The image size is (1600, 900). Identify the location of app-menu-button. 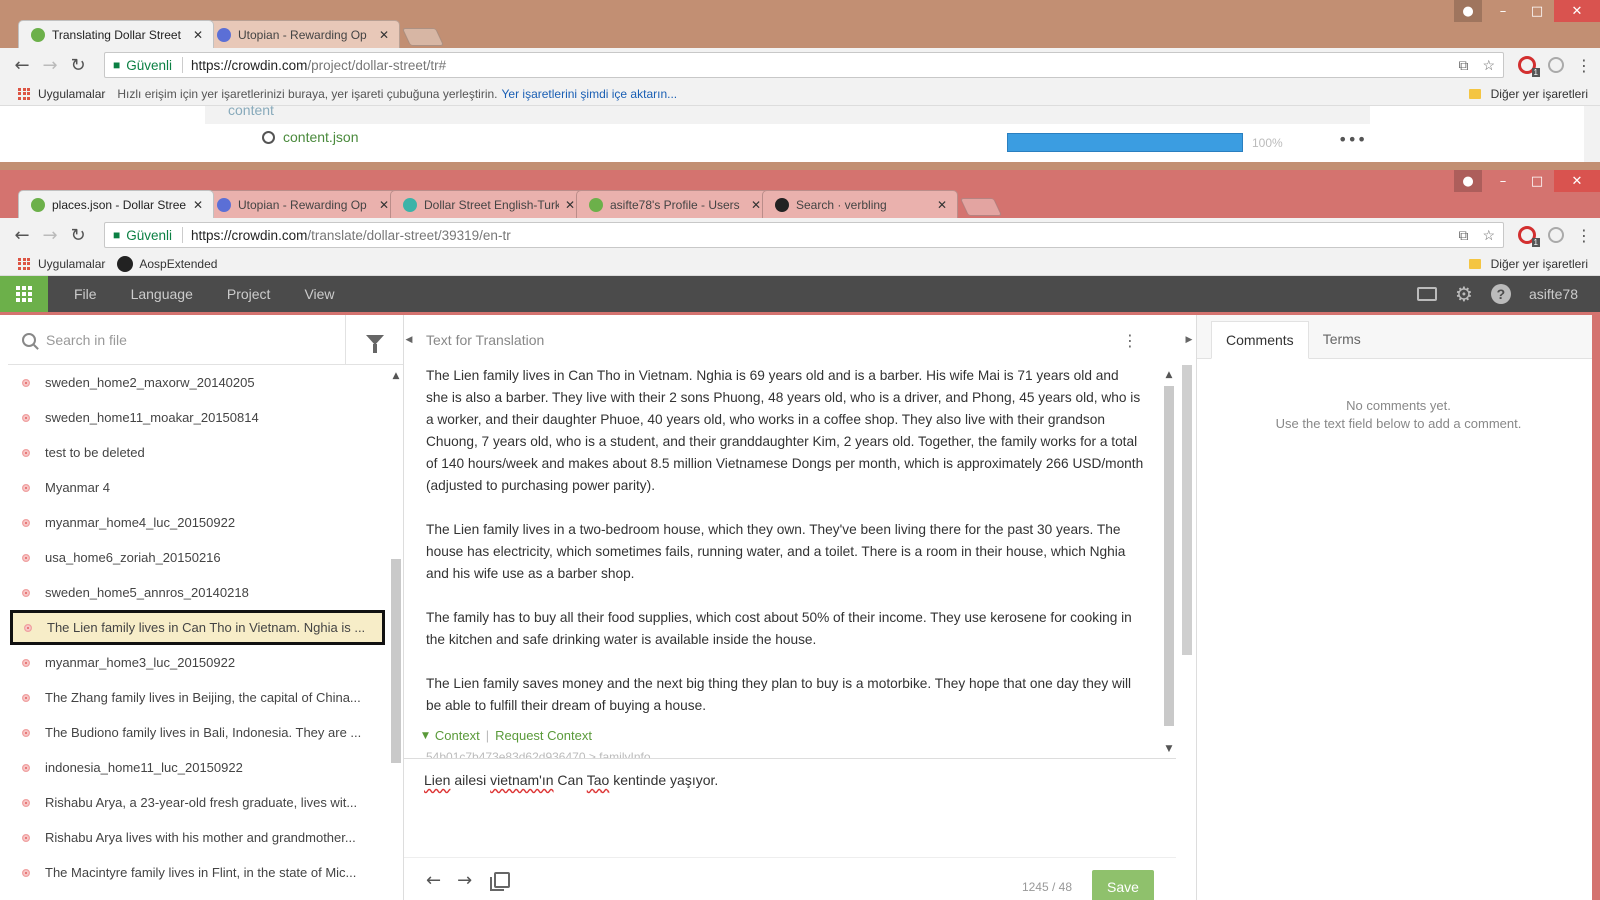
(24, 294).